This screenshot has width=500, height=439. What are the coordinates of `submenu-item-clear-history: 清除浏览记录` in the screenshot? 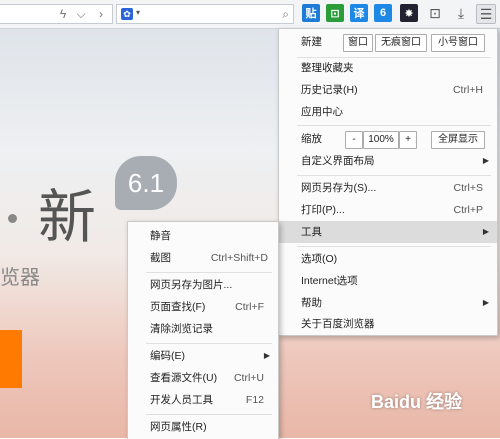 It's located at (203, 329).